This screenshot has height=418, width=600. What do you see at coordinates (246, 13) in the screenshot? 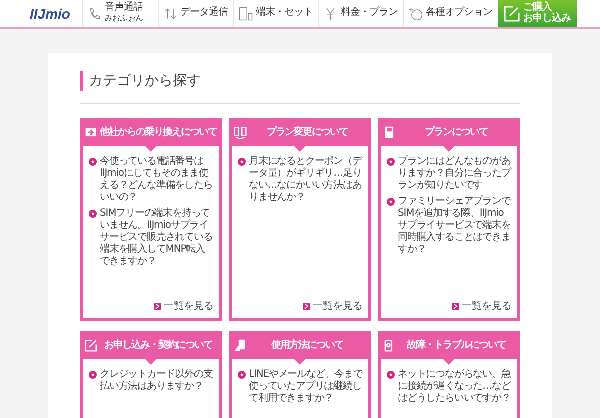
I see `device-icon` at bounding box center [246, 13].